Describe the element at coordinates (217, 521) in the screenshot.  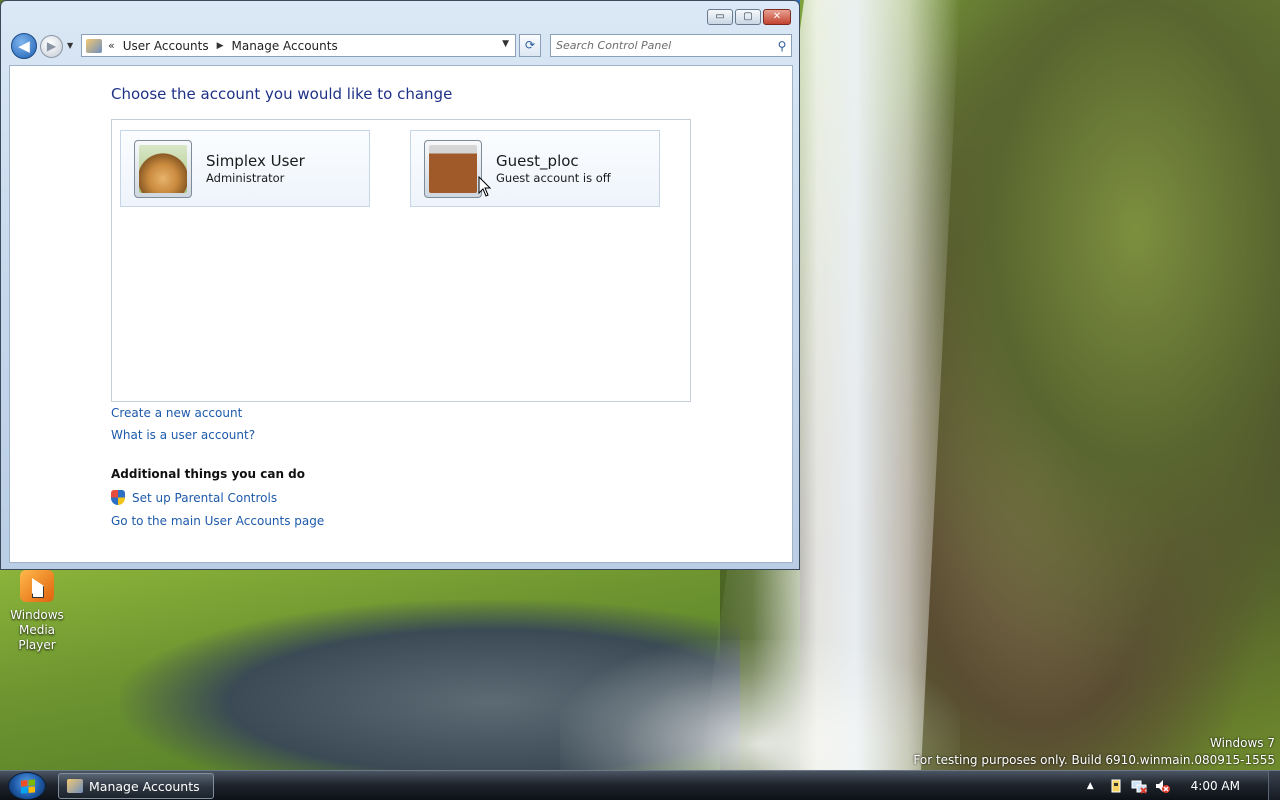
I see `main-user-accounts-link: Go to the main User Accounts page` at that location.